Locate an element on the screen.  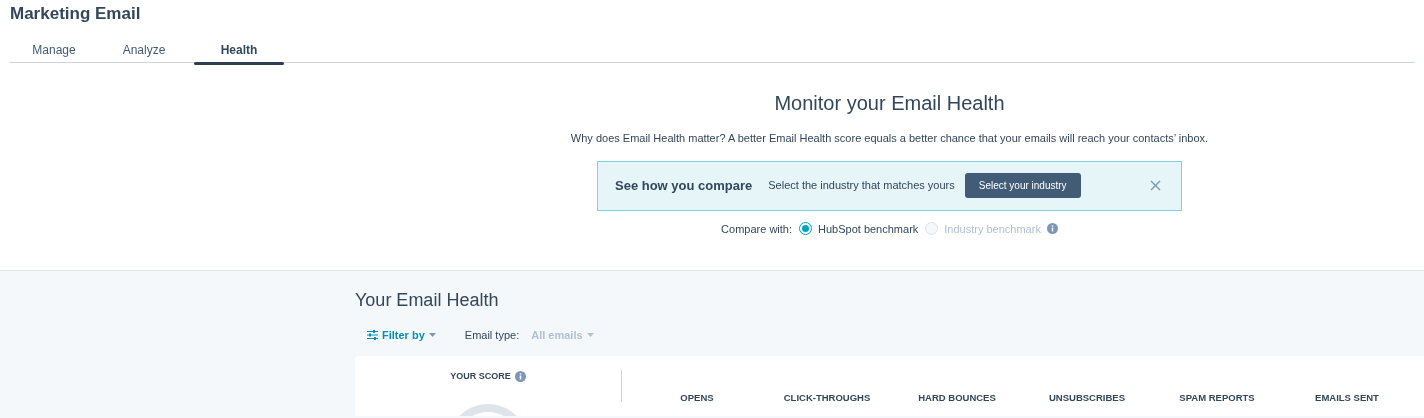
radio-label: Industry benchmark is located at coordinates (992, 229).